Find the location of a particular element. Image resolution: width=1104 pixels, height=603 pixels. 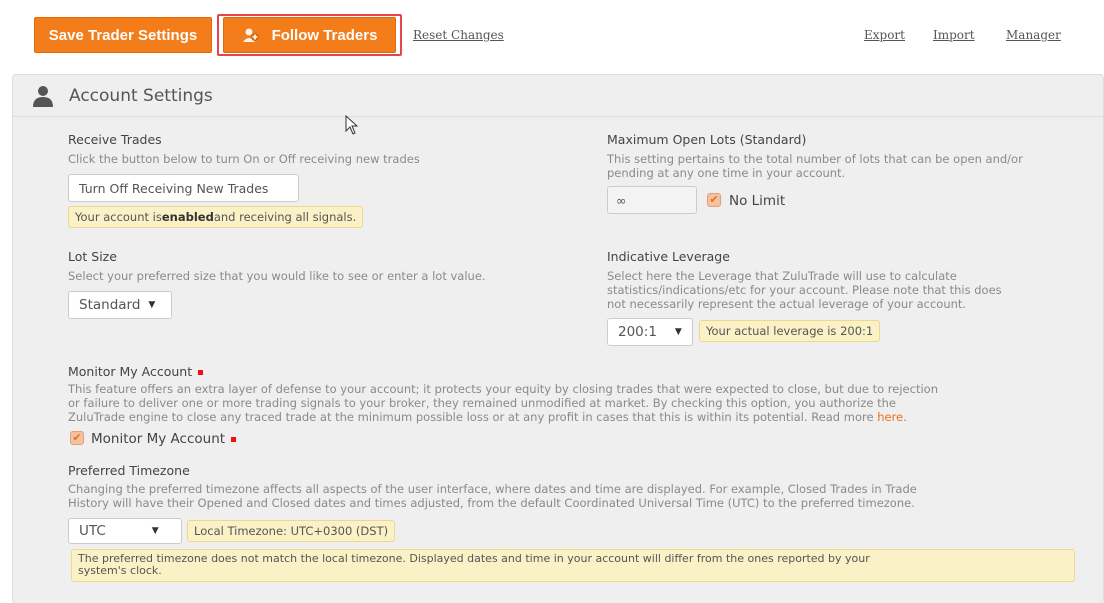

user-icon is located at coordinates (43, 96).